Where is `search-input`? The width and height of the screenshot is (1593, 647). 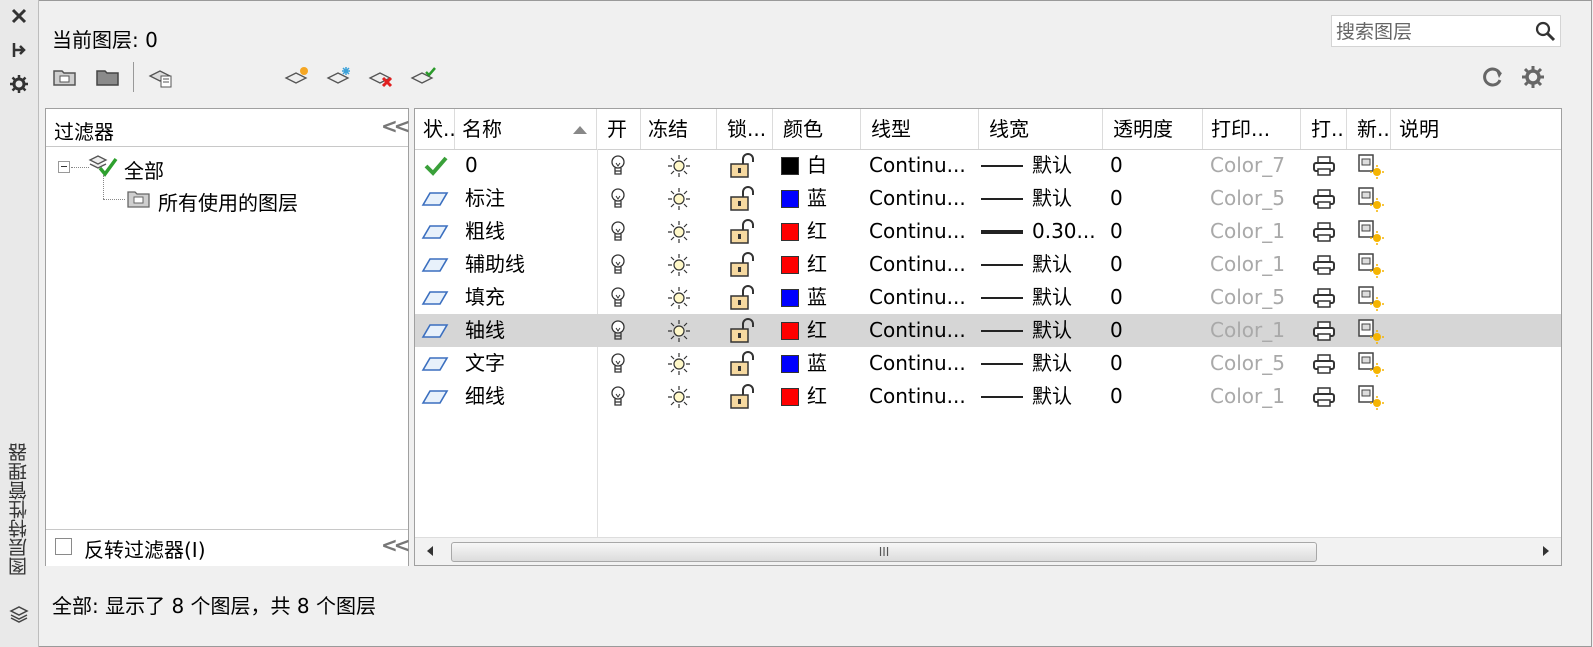 search-input is located at coordinates (1431, 32).